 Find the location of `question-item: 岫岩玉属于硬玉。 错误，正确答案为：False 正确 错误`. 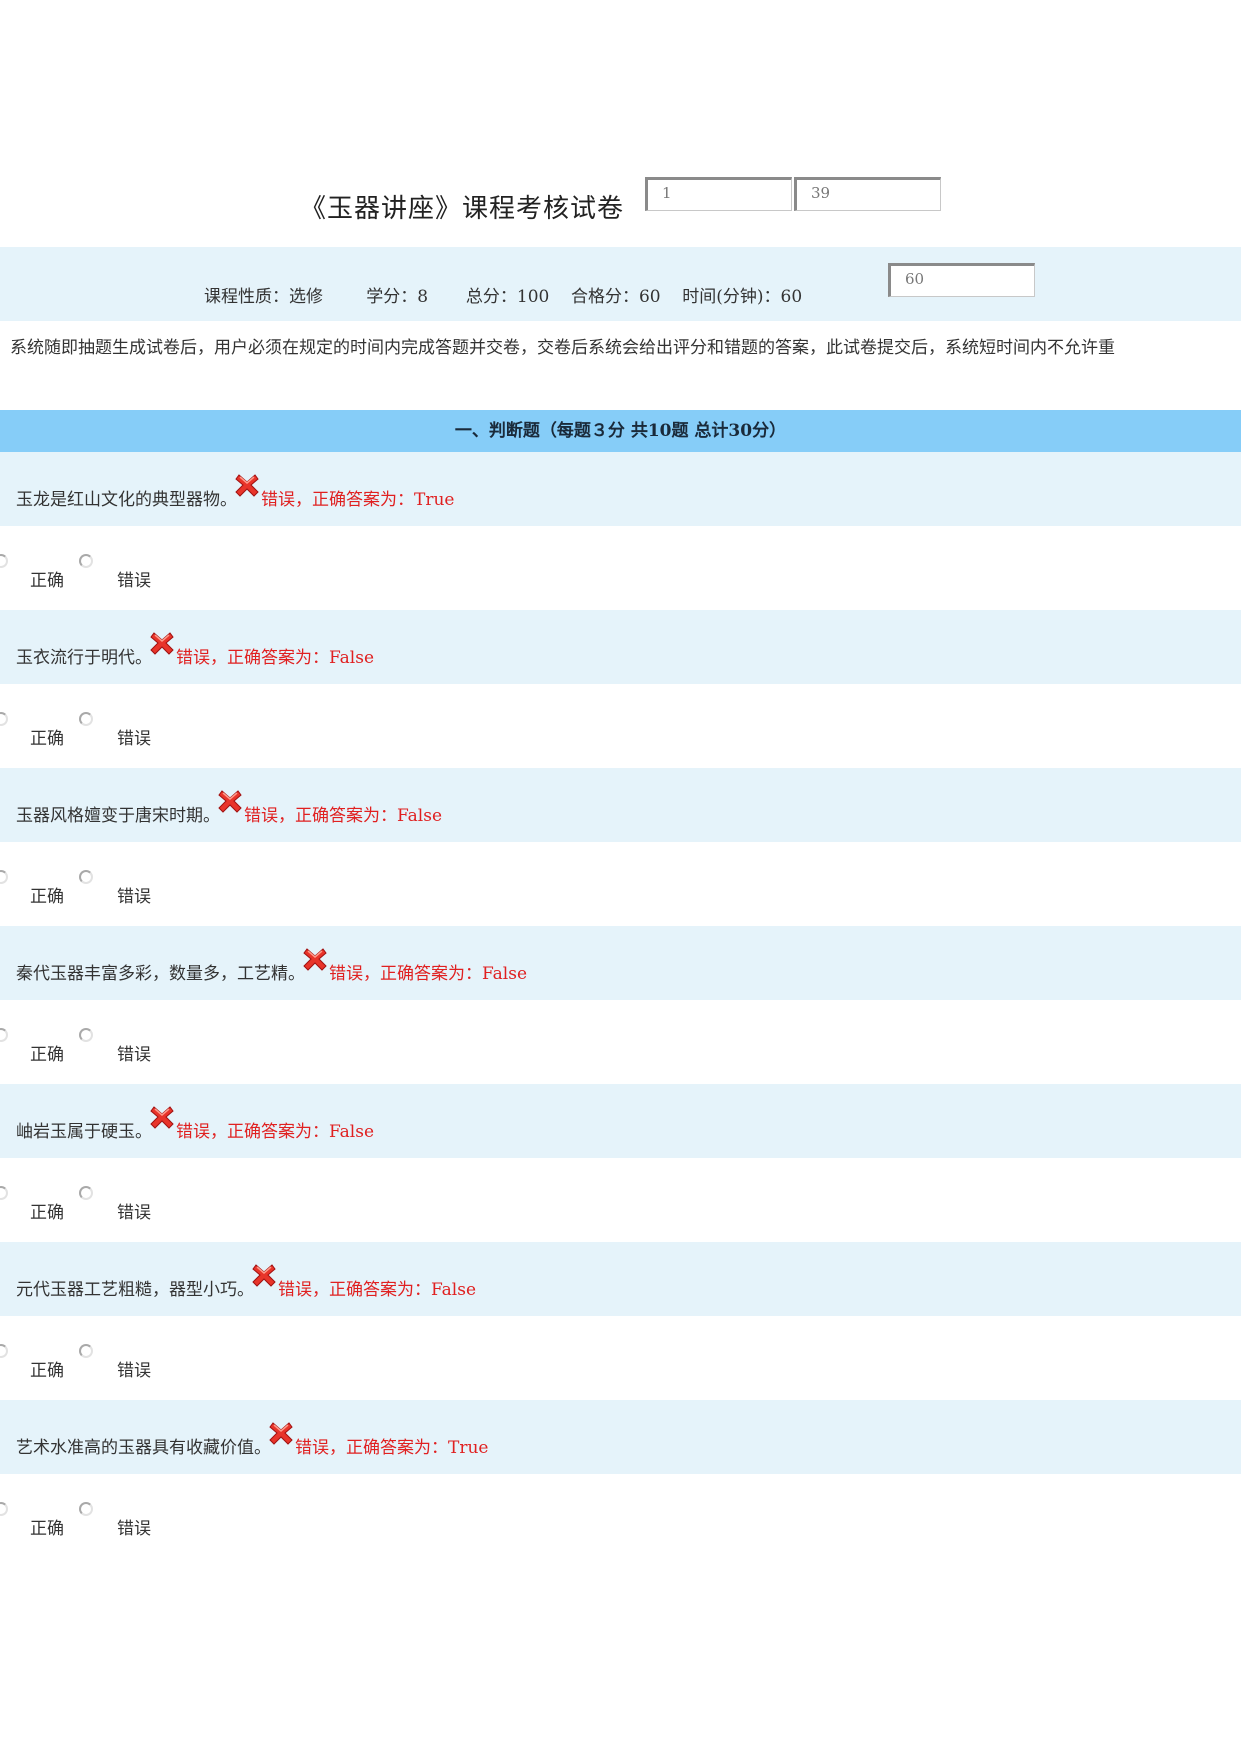

question-item: 岫岩玉属于硬玉。 错误，正确答案为：False 正确 错误 is located at coordinates (620, 1163).